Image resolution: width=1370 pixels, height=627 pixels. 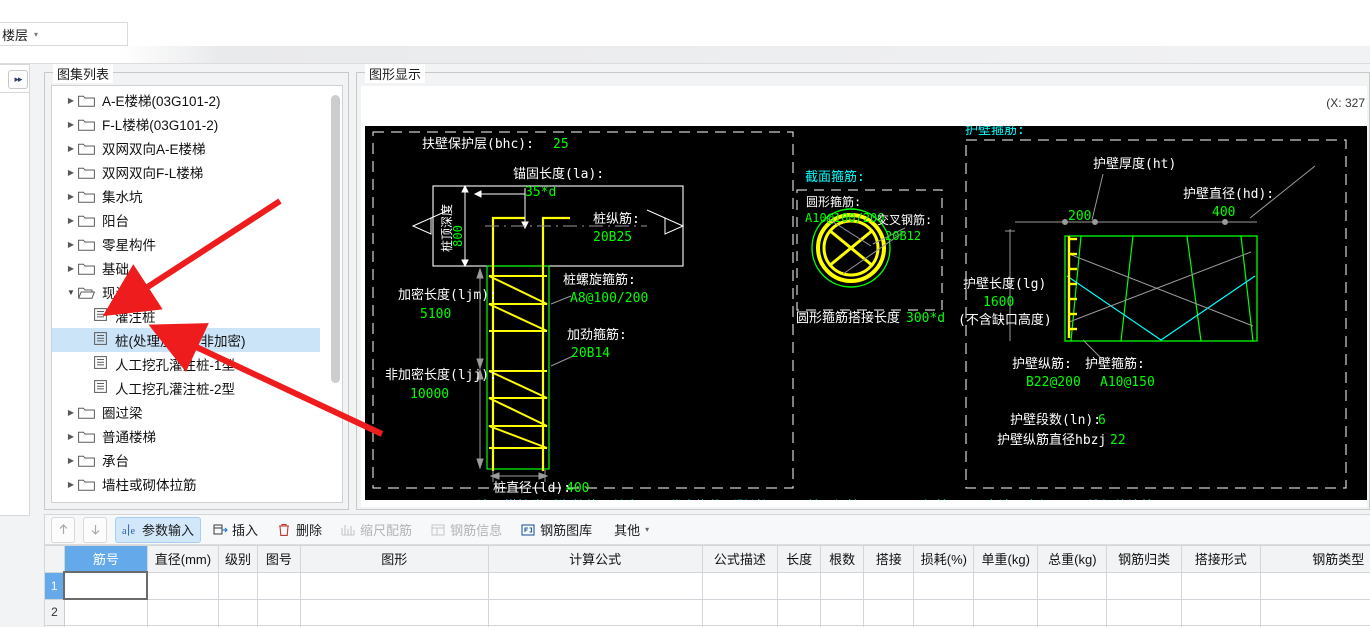 What do you see at coordinates (799, 559) in the screenshot?
I see `grid-column-header: 长度` at bounding box center [799, 559].